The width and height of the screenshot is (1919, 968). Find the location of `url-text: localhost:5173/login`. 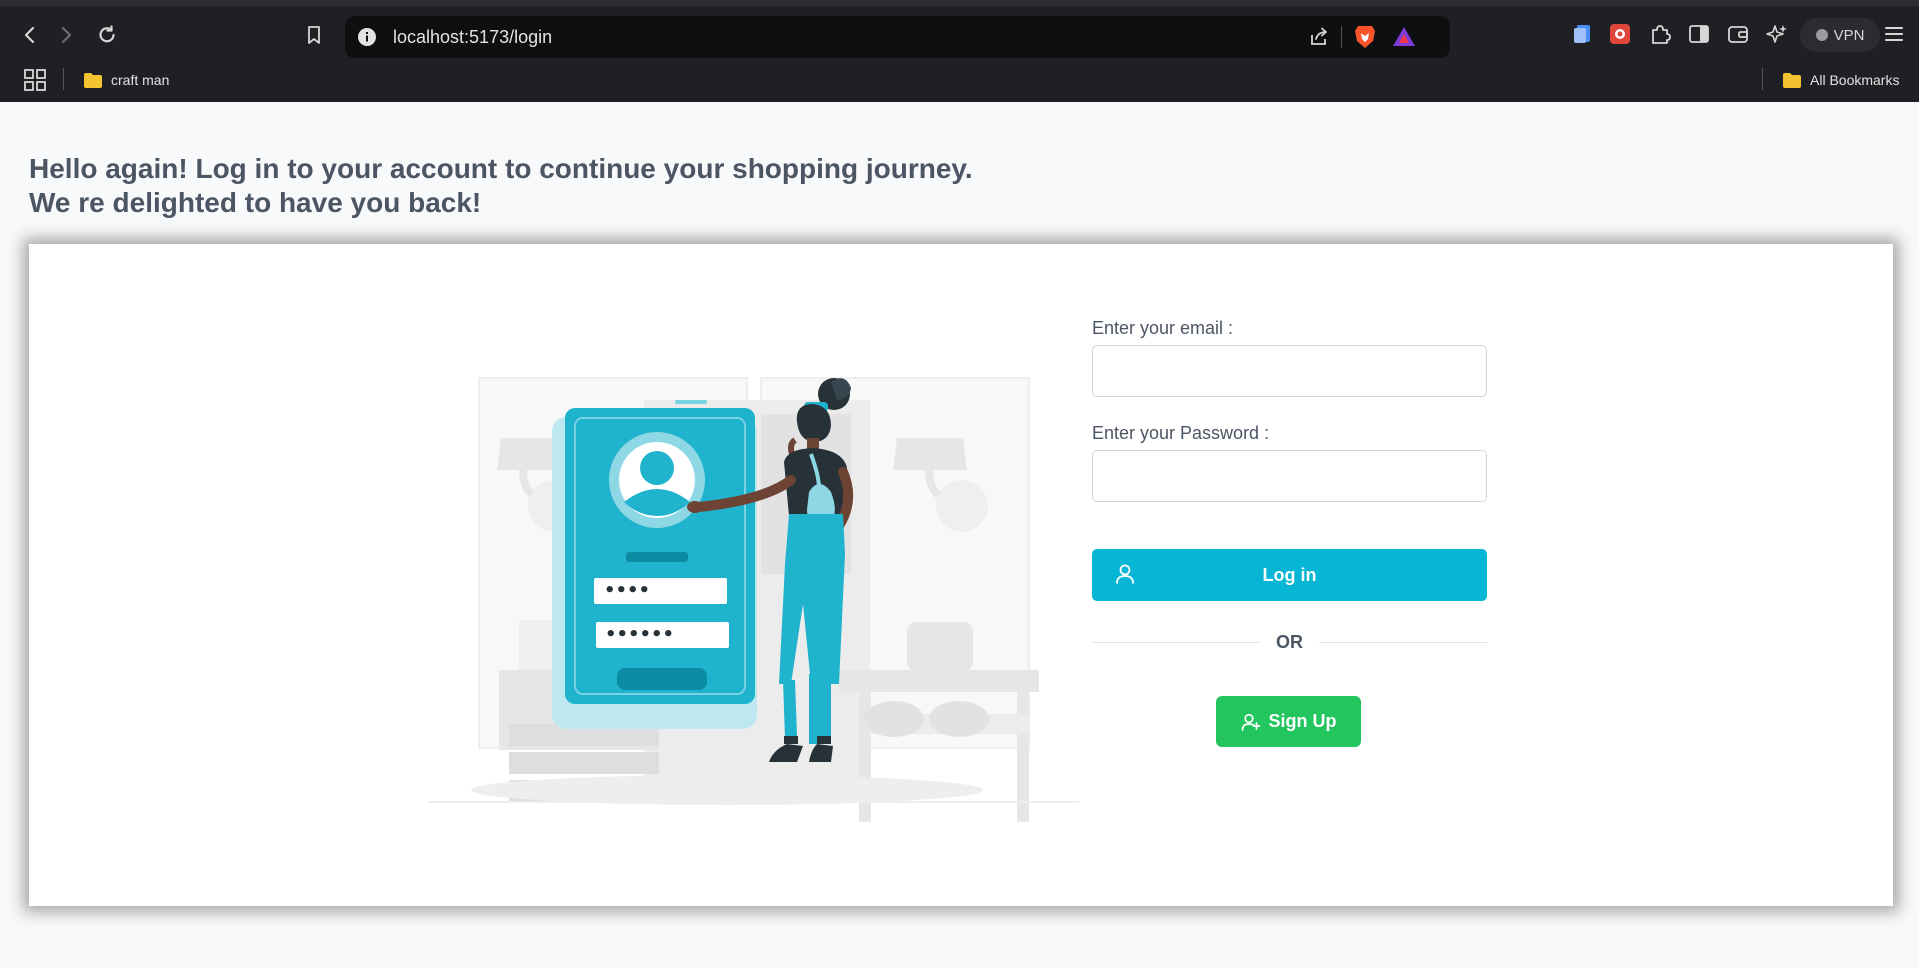

url-text: localhost:5173/login is located at coordinates (472, 37).